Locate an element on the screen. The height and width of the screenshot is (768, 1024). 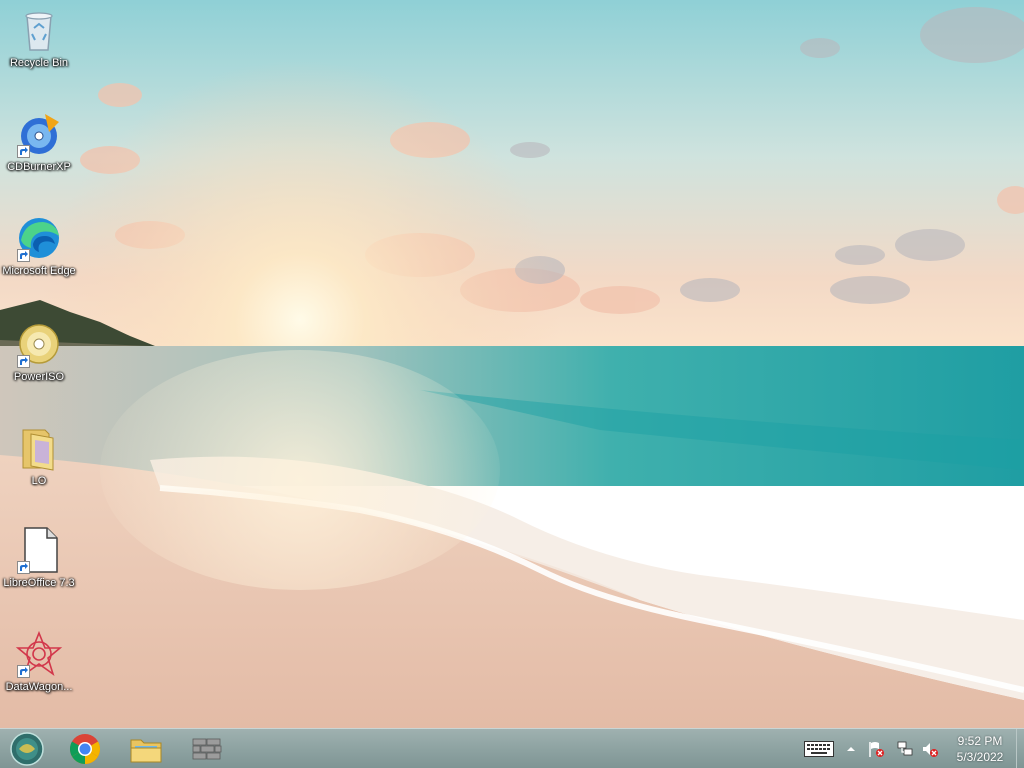
desktop-icon-label: LibreOffice 7.3 is located at coordinates (39, 583).